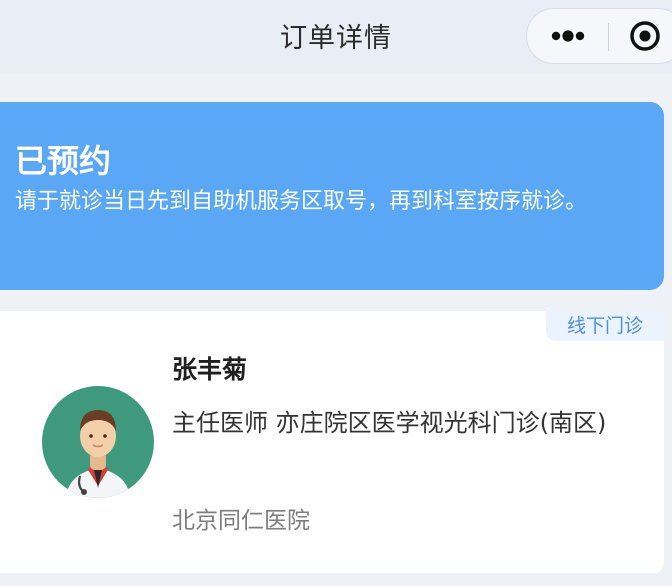  Describe the element at coordinates (389, 423) in the screenshot. I see `doctor-title-department: 主任医师 亦庄院区医学视光科门诊(南区)` at that location.